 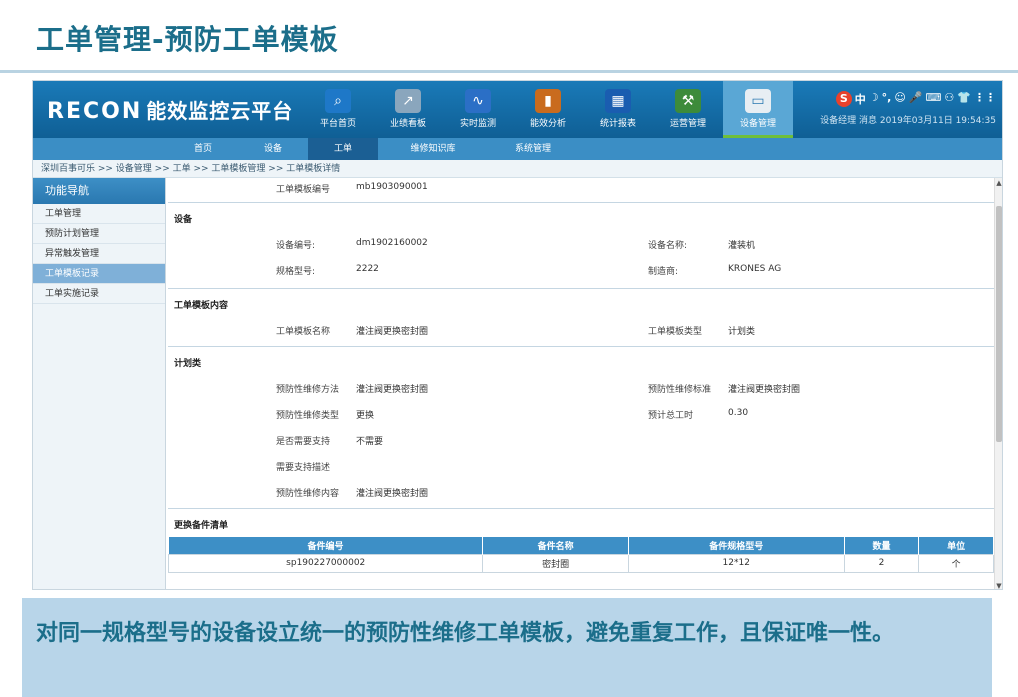 What do you see at coordinates (555, 545) in the screenshot?
I see `col-part-name: 备件名称` at bounding box center [555, 545].